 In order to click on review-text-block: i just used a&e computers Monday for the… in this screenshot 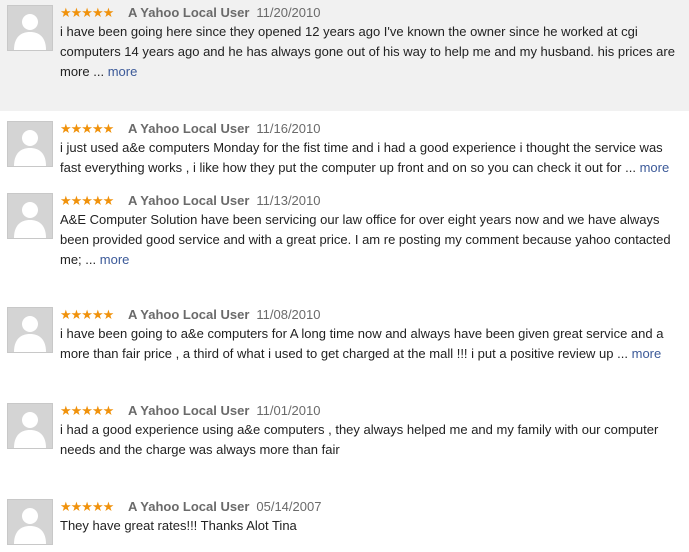, I will do `click(371, 158)`.